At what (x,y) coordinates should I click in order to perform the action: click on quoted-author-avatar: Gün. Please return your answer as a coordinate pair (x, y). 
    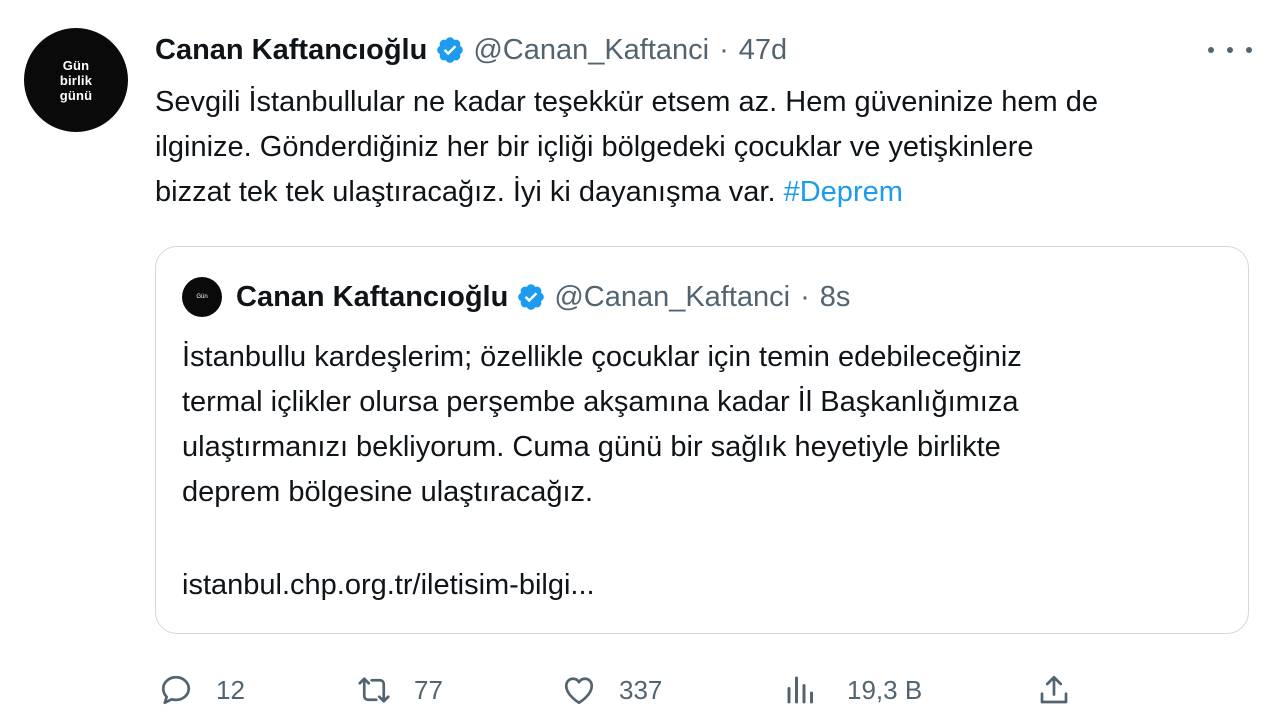
    Looking at the image, I should click on (202, 297).